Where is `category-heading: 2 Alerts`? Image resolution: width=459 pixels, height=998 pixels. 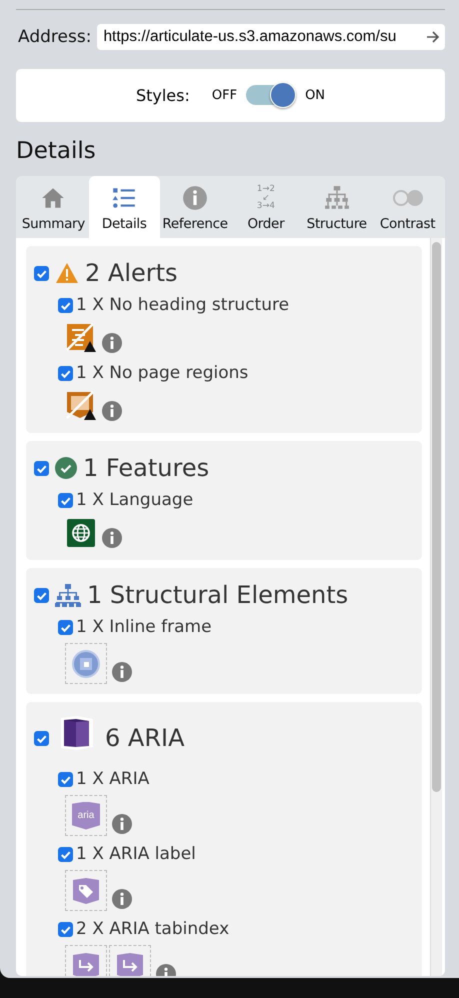 category-heading: 2 Alerts is located at coordinates (131, 273).